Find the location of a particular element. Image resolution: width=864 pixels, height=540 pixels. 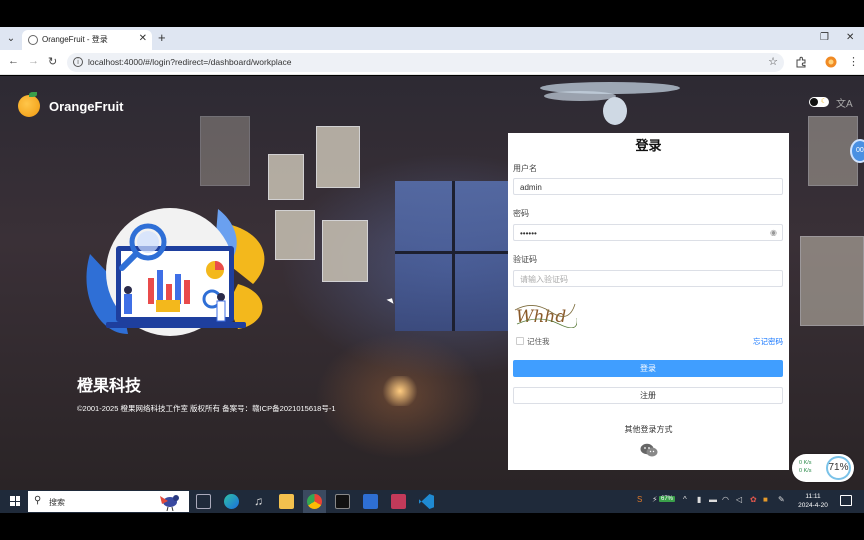

battery-indicator: 67% is located at coordinates (667, 499).